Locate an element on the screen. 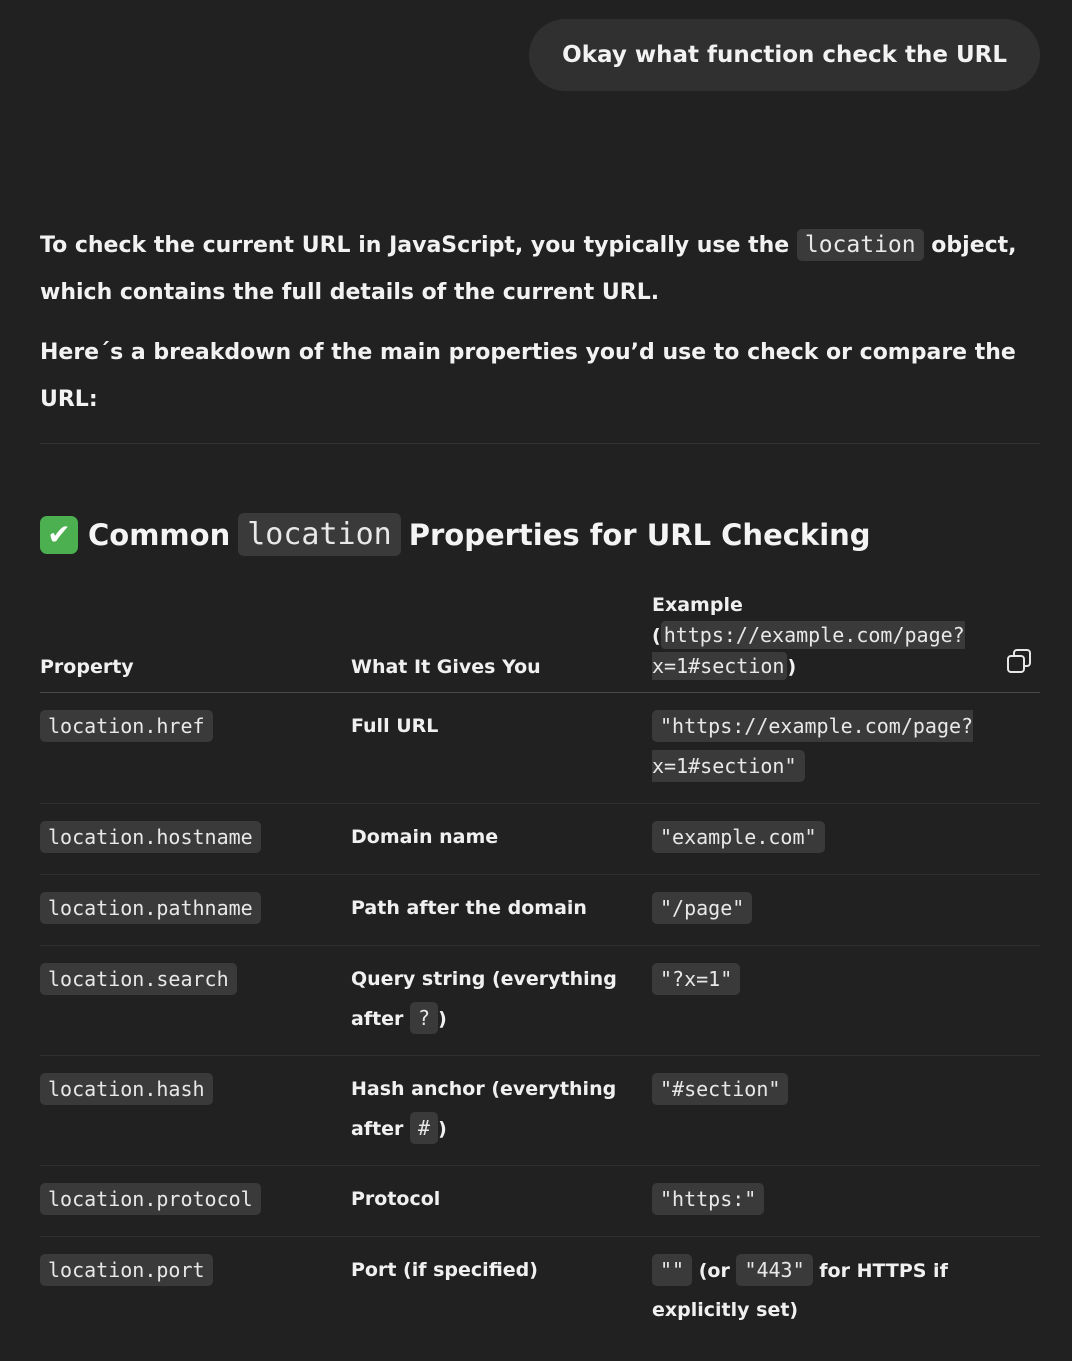 The height and width of the screenshot is (1361, 1072). example-code: "https:" is located at coordinates (708, 1199).